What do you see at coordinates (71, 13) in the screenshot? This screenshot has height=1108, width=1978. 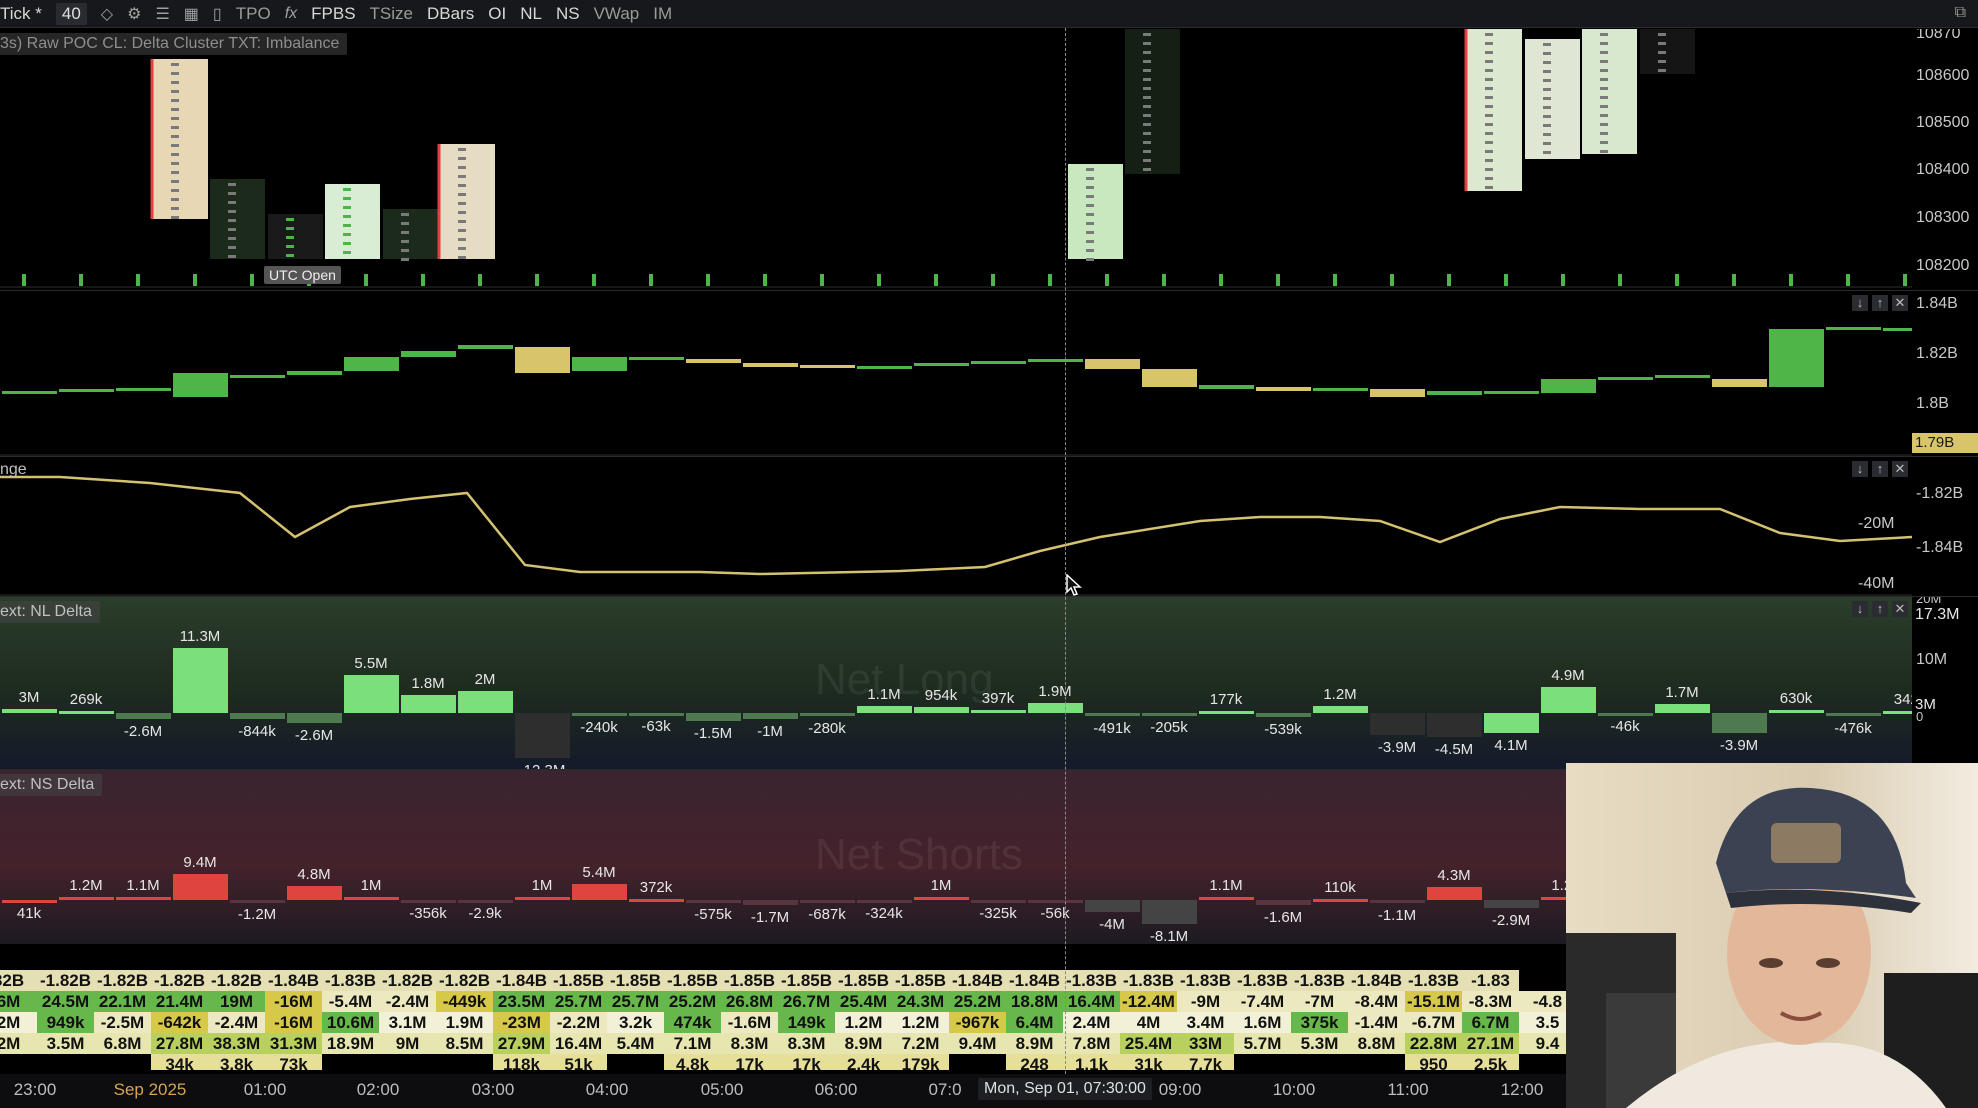 I see `tick-size-input: 40` at bounding box center [71, 13].